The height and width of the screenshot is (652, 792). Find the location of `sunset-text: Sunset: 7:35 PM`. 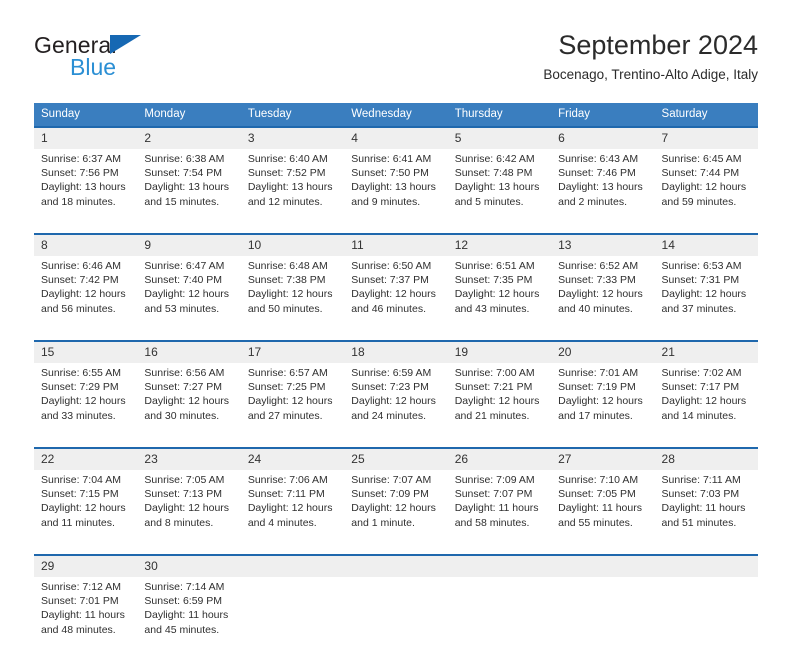

sunset-text: Sunset: 7:35 PM is located at coordinates (493, 280).